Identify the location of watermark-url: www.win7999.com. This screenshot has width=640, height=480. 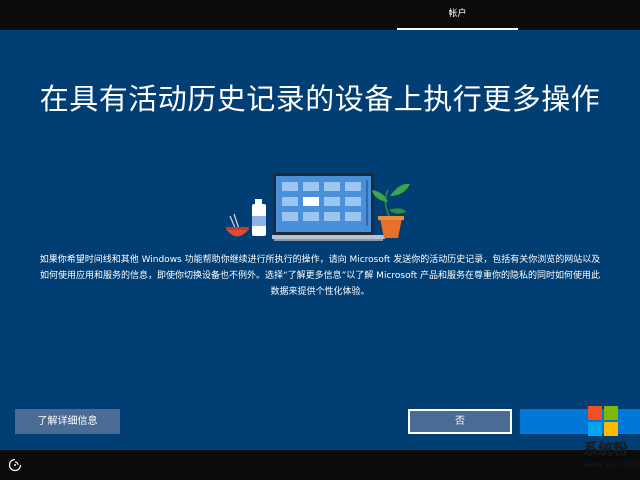
(611, 464).